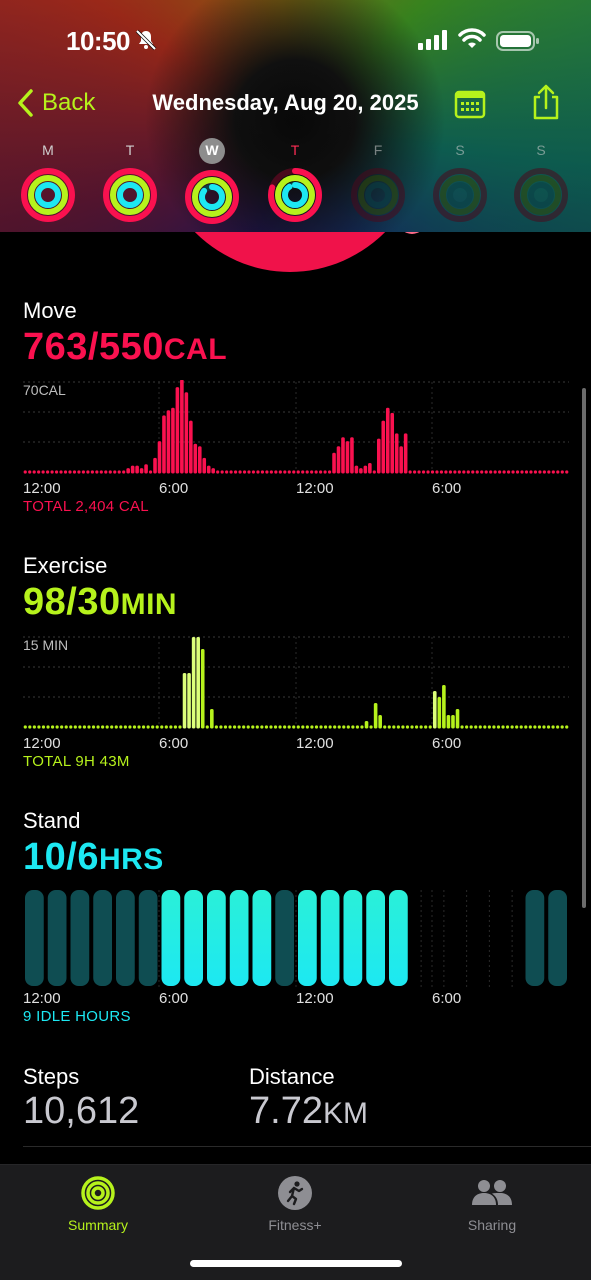 The width and height of the screenshot is (591, 1280). I want to click on tab-sharing: Sharing, so click(492, 1204).